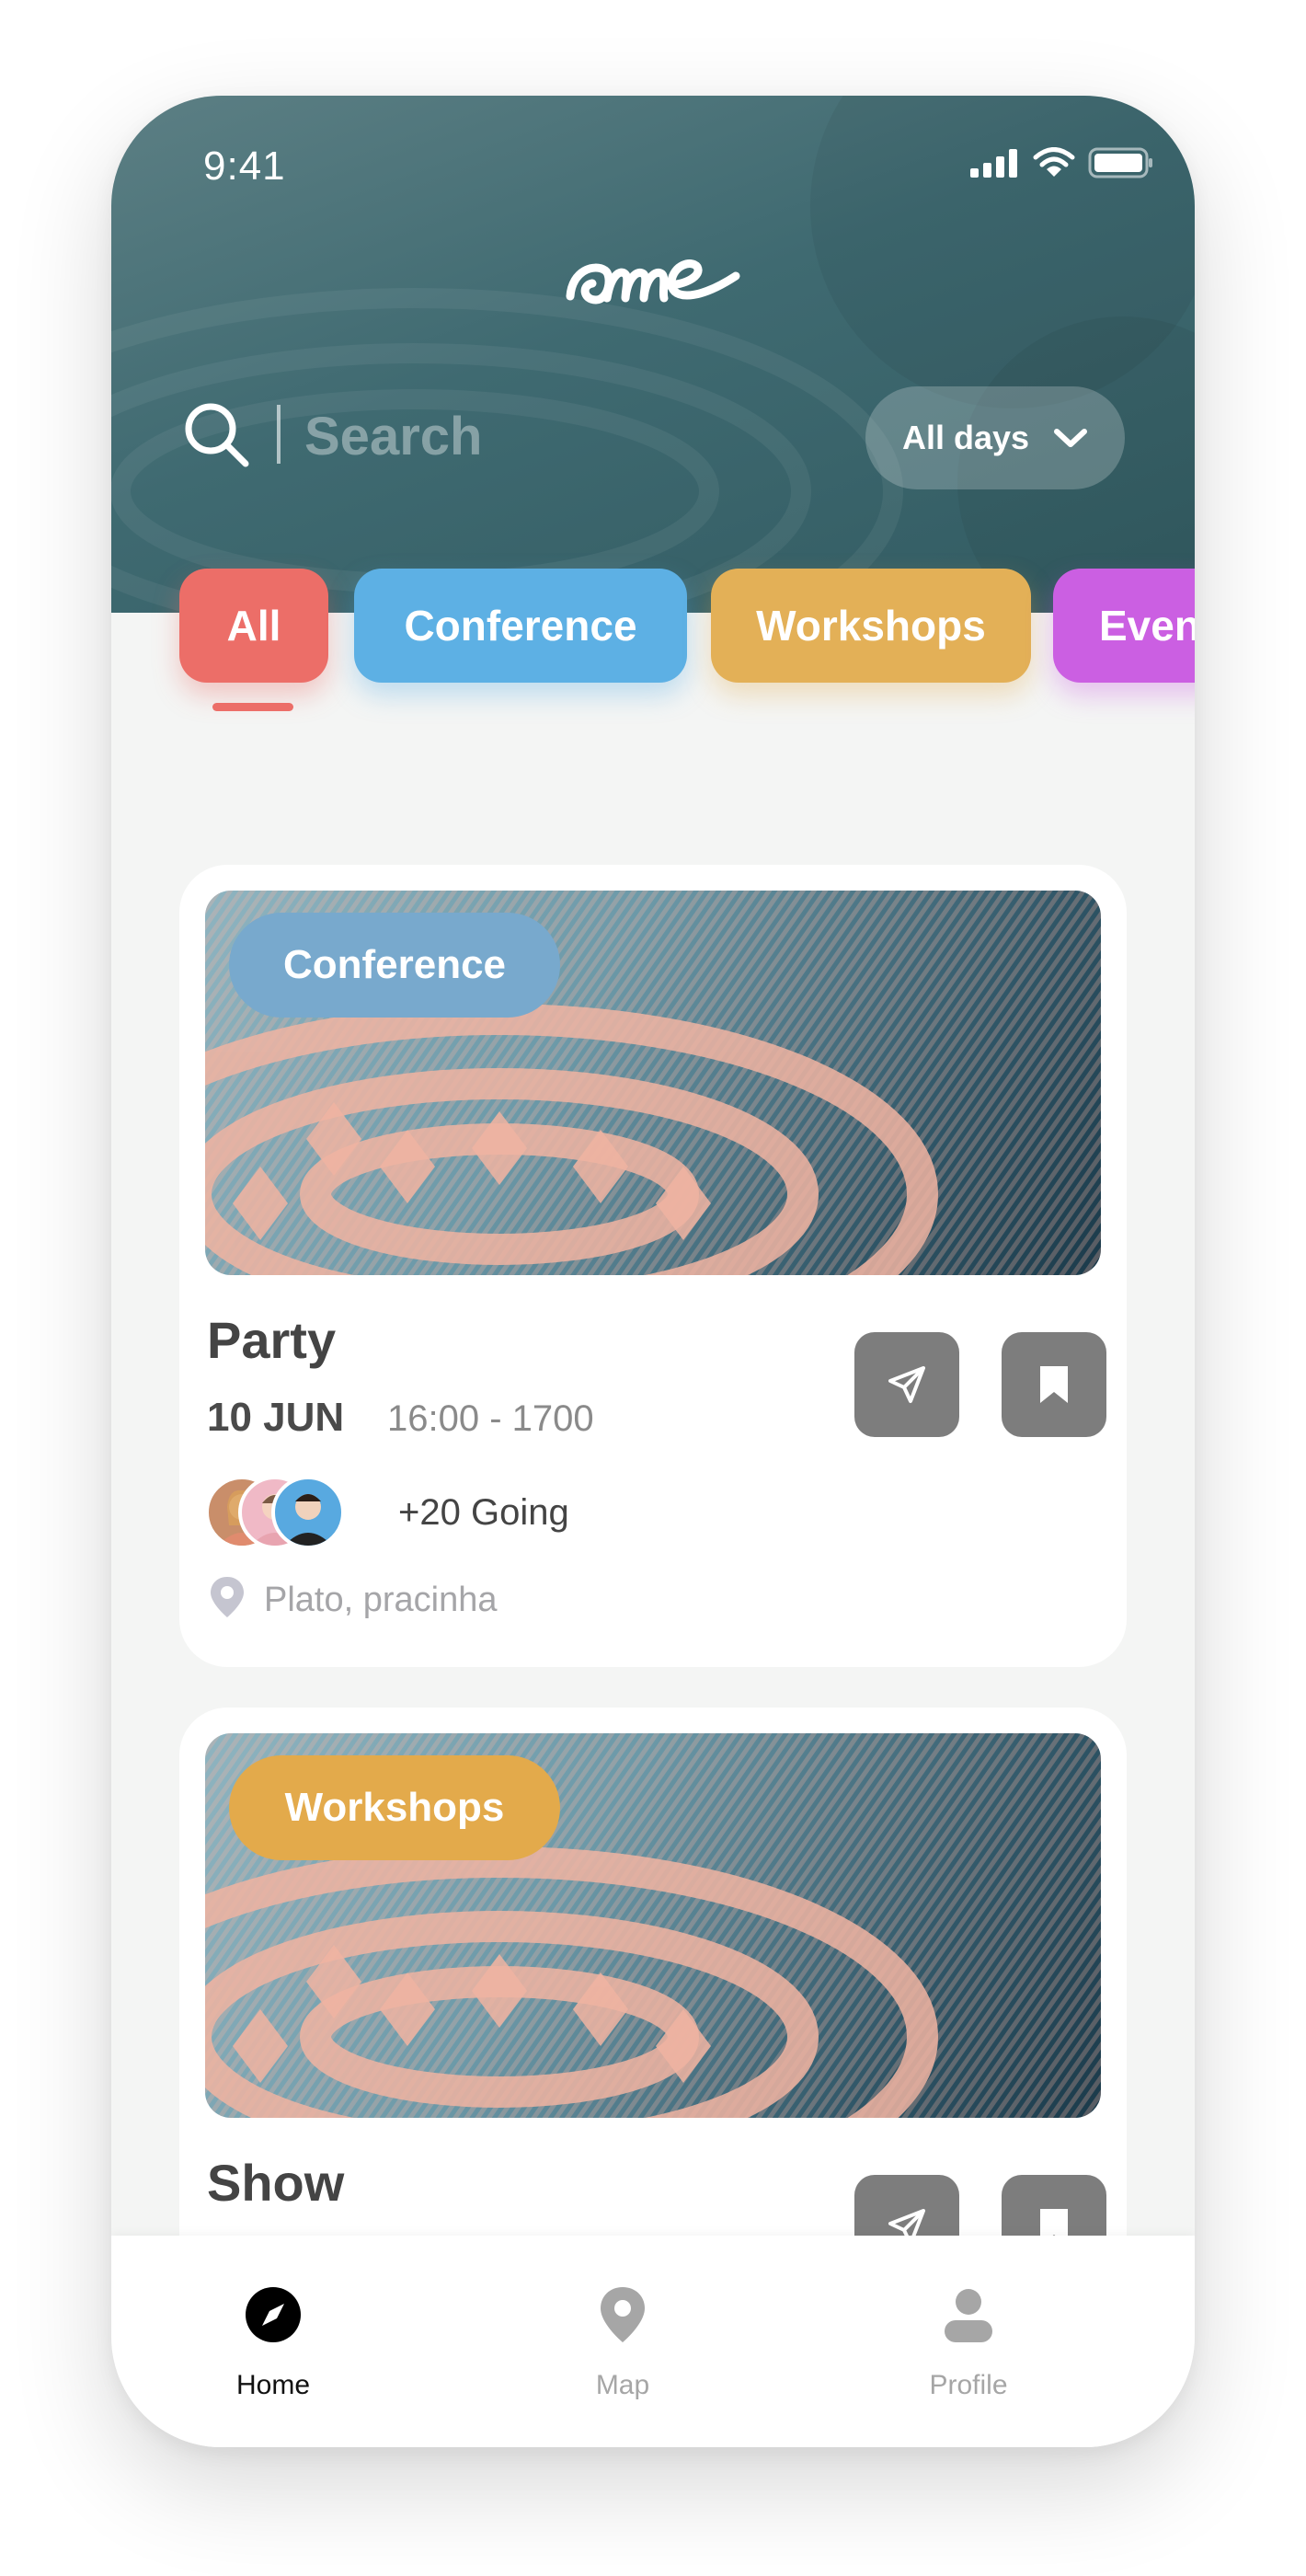 Image resolution: width=1306 pixels, height=2576 pixels. What do you see at coordinates (381, 1600) in the screenshot?
I see `event-location: Plato, pracinha` at bounding box center [381, 1600].